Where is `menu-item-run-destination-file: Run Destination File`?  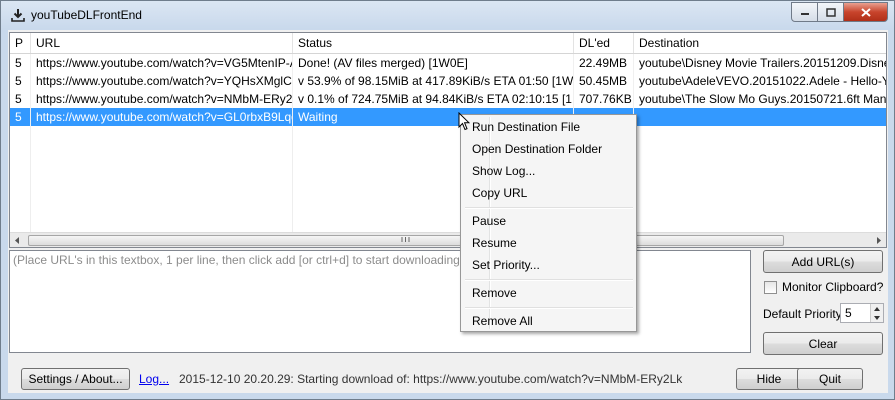
menu-item-run-destination-file: Run Destination File is located at coordinates (548, 127).